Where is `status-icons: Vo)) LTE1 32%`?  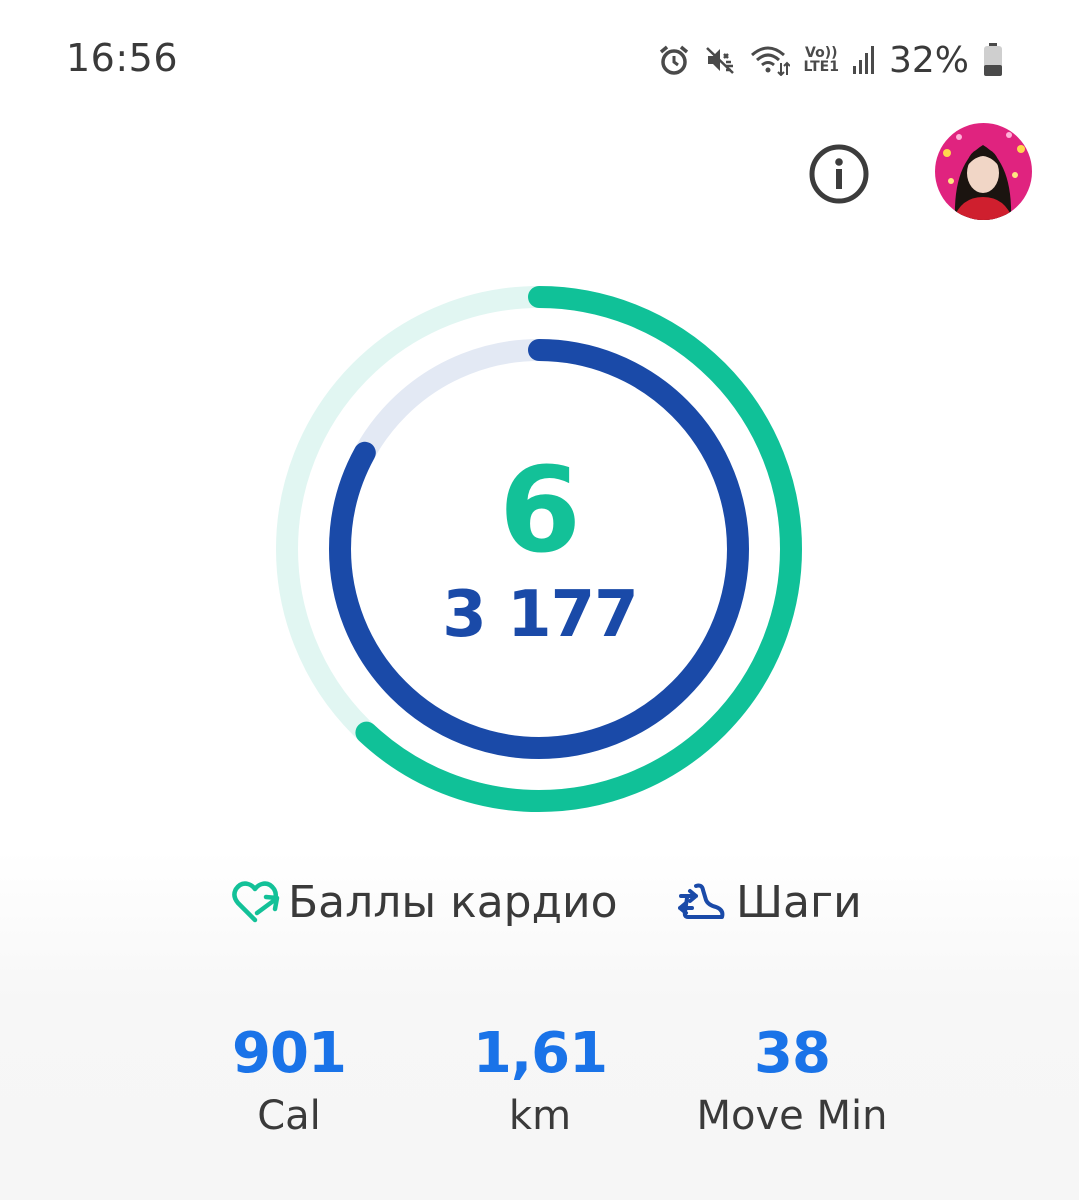
status-icons: Vo)) LTE1 32% is located at coordinates (830, 60).